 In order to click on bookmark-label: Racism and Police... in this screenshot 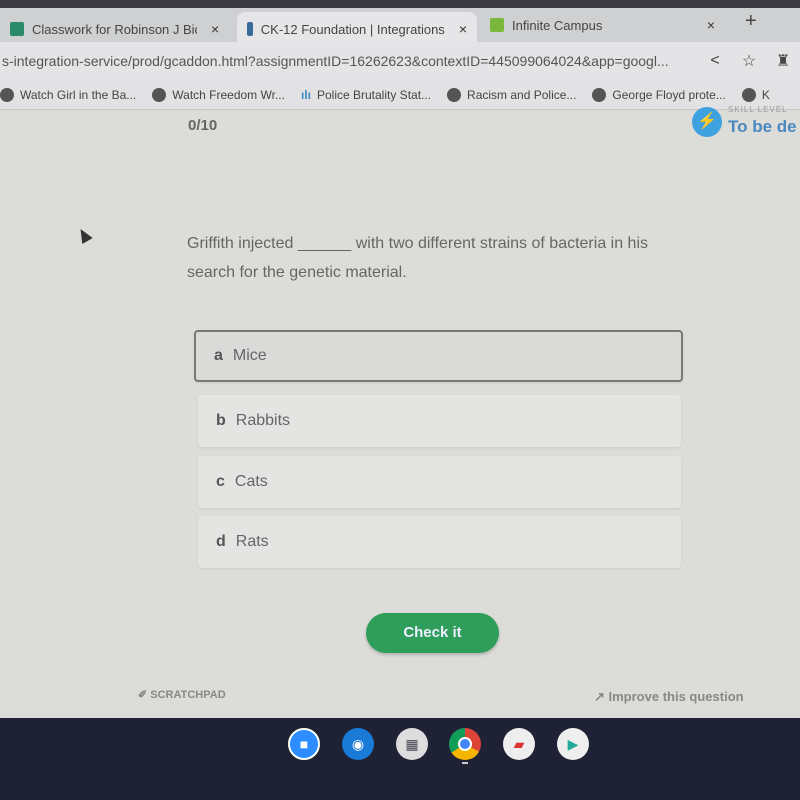, I will do `click(522, 94)`.